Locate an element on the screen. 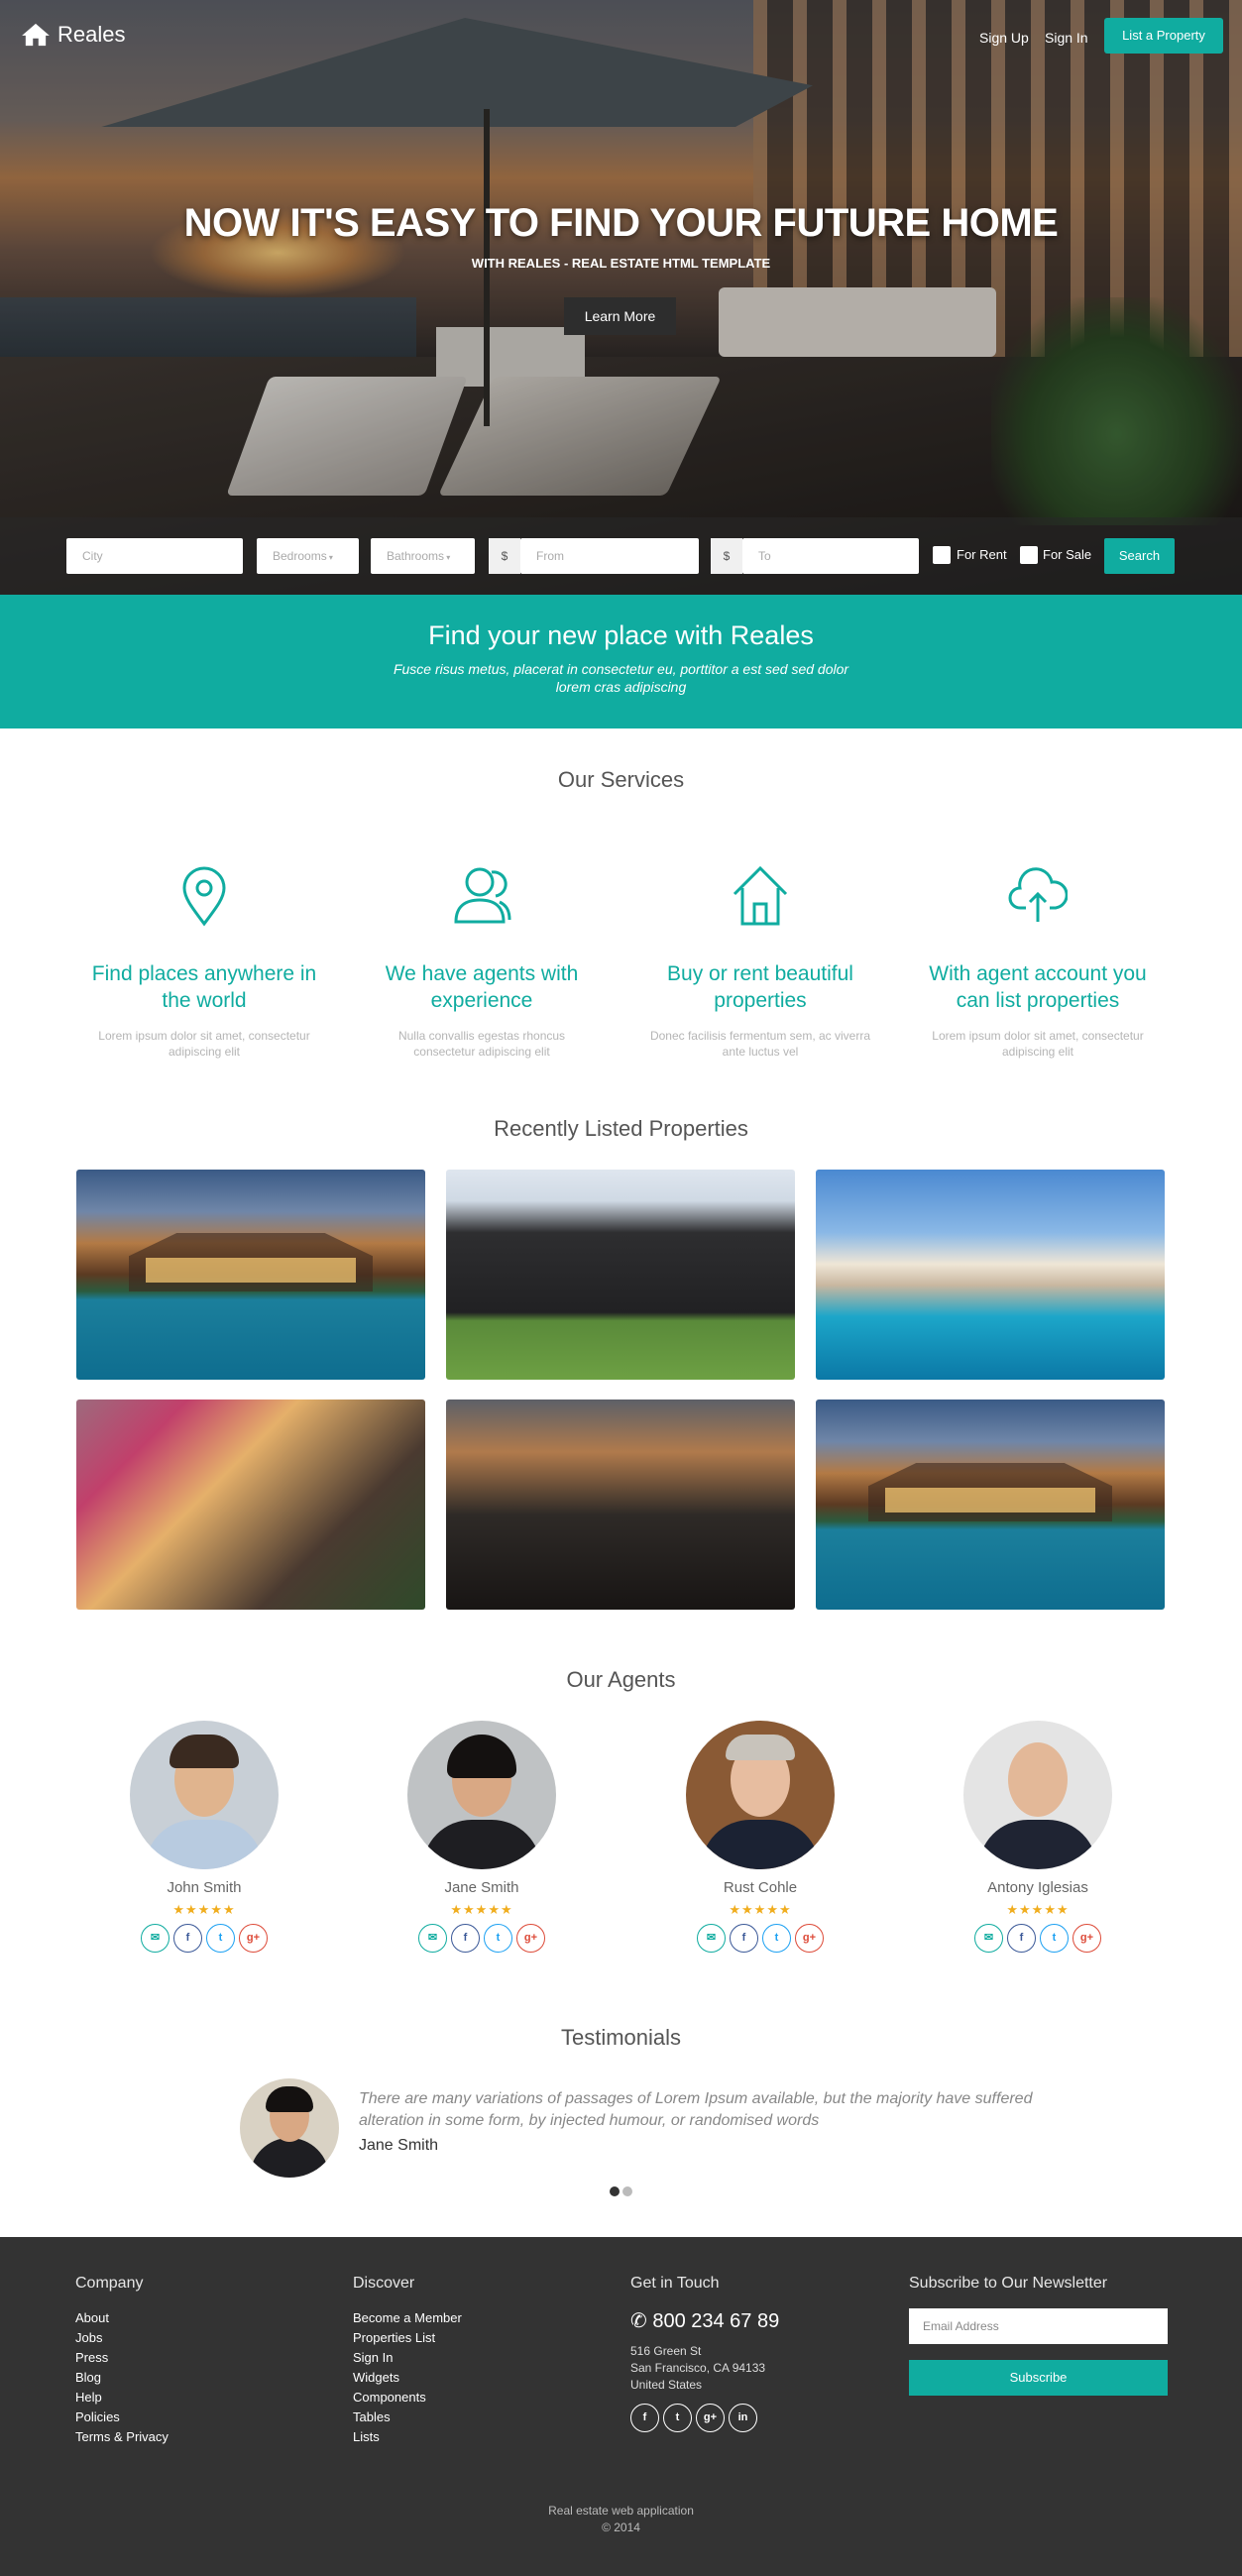 Image resolution: width=1242 pixels, height=2576 pixels. agent-name: John Smith is located at coordinates (205, 1887).